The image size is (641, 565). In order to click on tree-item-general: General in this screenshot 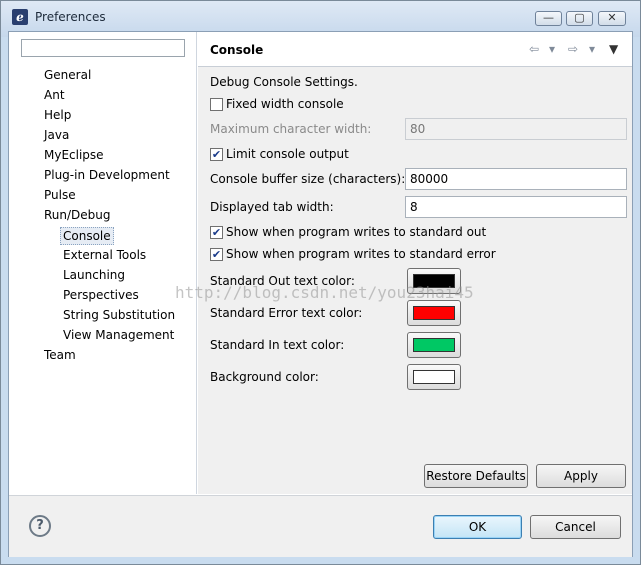, I will do `click(67, 75)`.